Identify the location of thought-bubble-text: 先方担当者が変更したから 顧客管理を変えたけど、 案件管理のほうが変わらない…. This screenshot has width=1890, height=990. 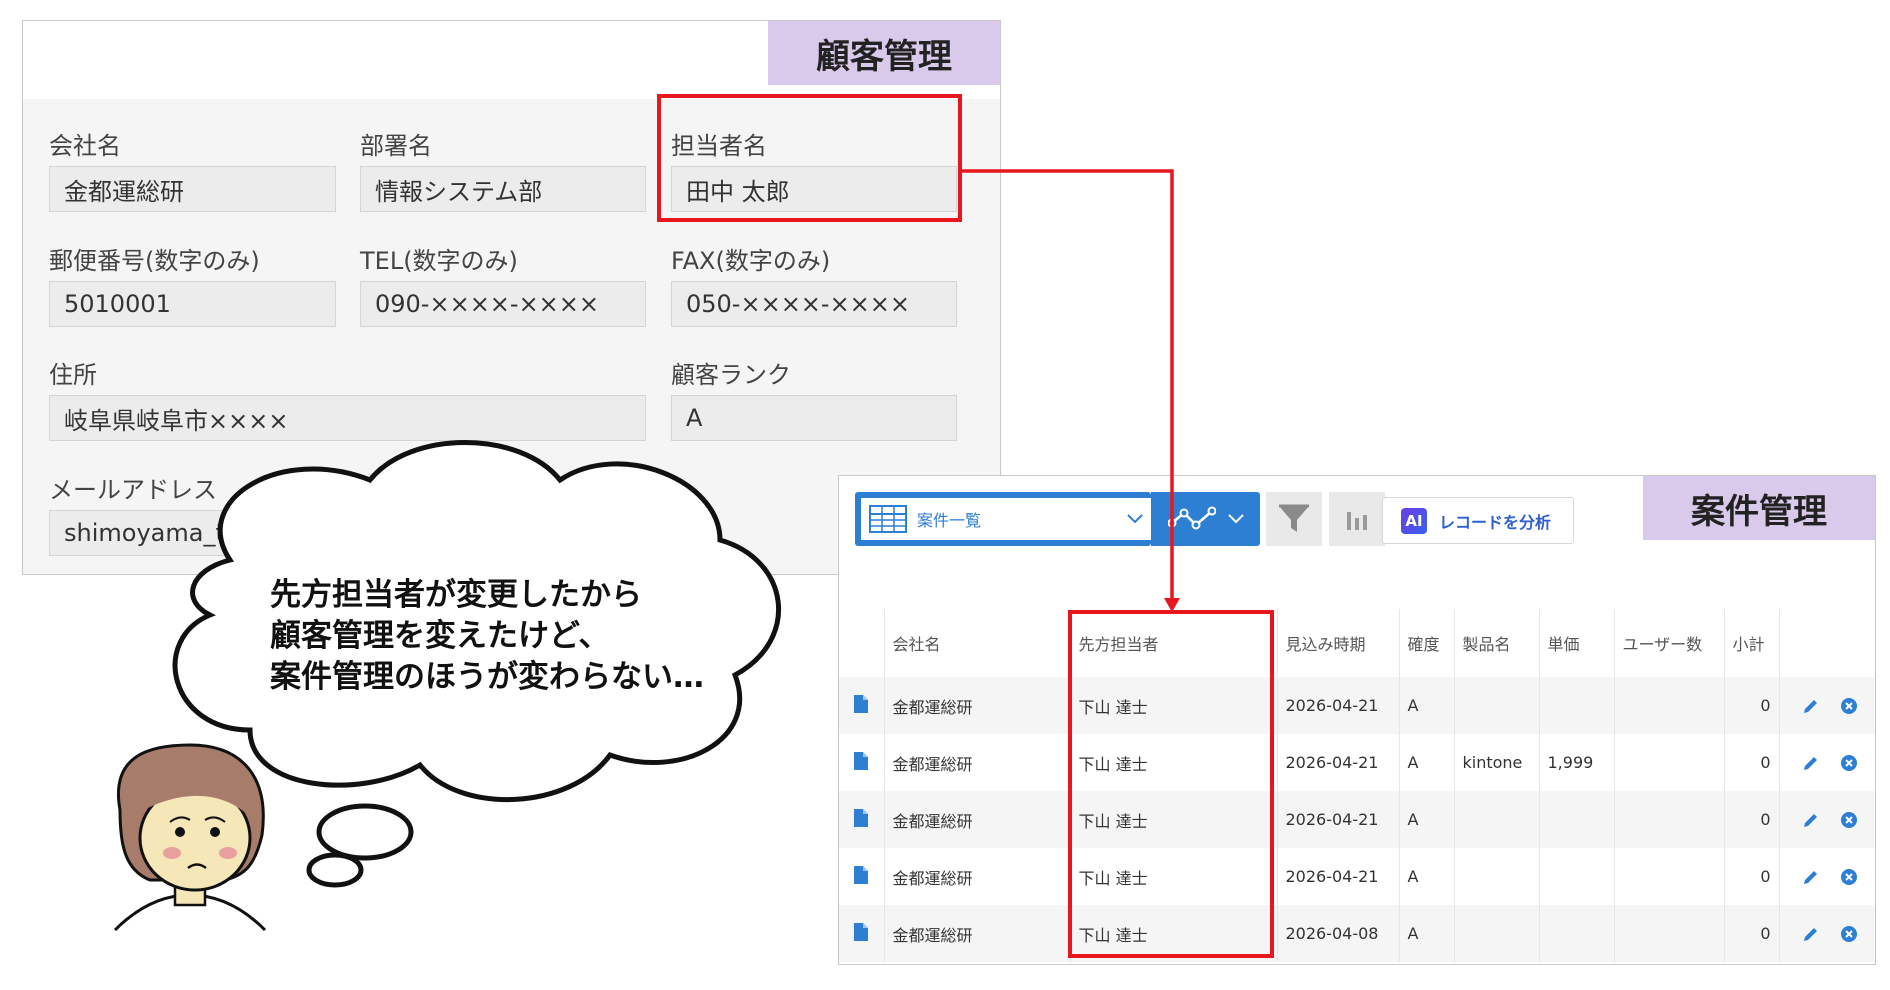
(530, 636).